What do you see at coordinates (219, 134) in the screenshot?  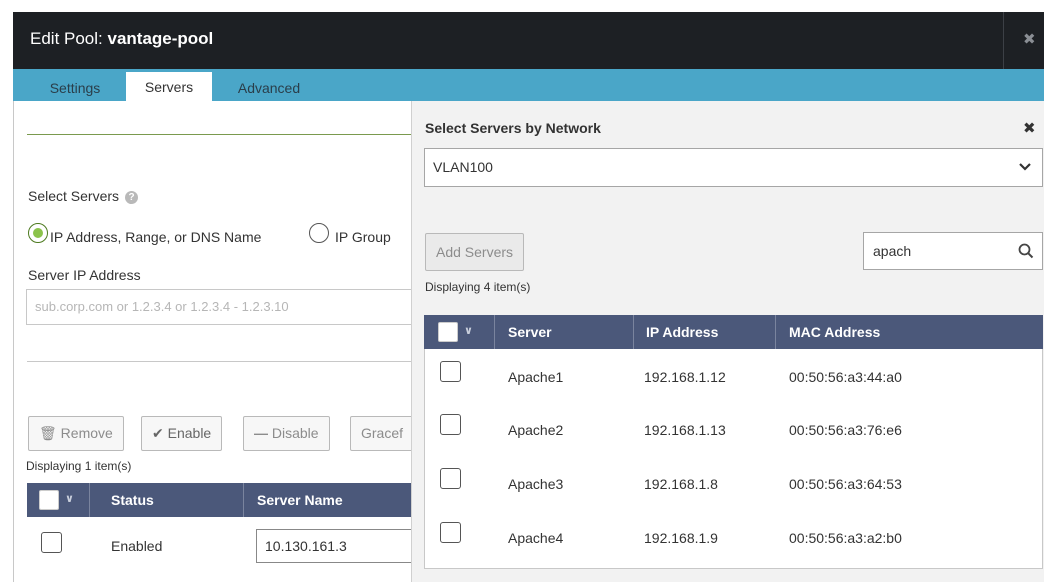 I see `section-divider` at bounding box center [219, 134].